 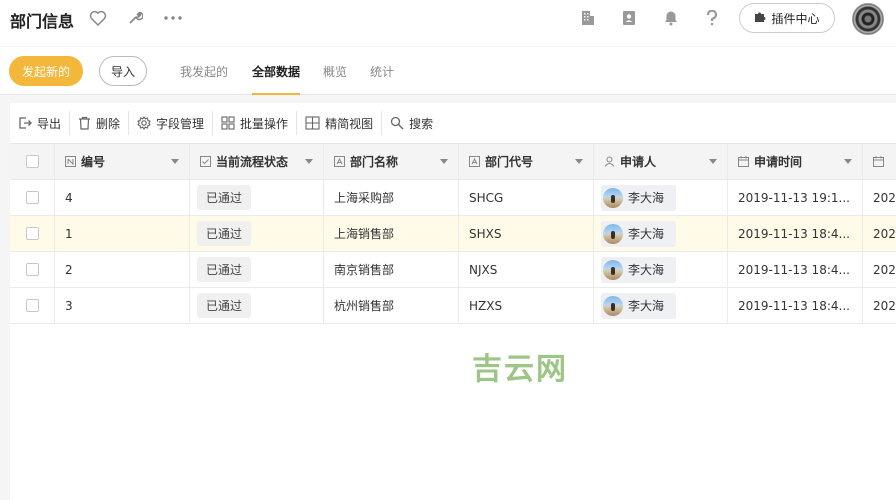 I want to click on cell-id: 1, so click(x=122, y=233).